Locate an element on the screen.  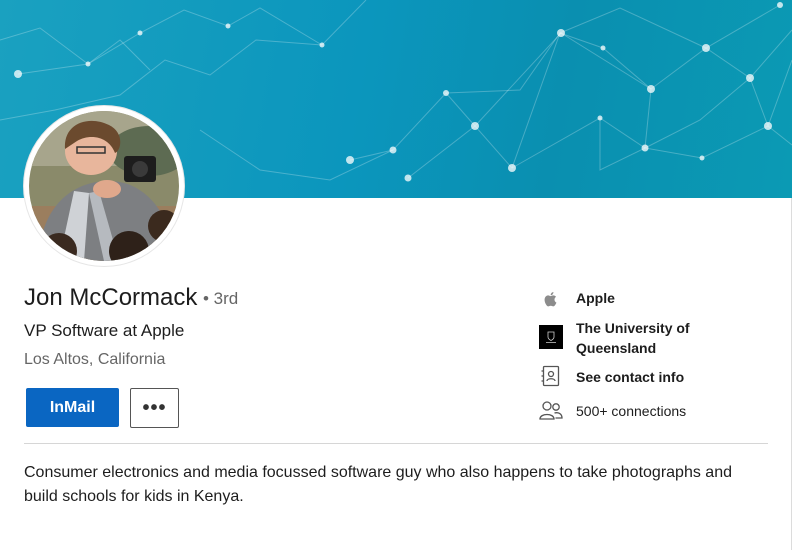
profile-photo is located at coordinates (104, 186).